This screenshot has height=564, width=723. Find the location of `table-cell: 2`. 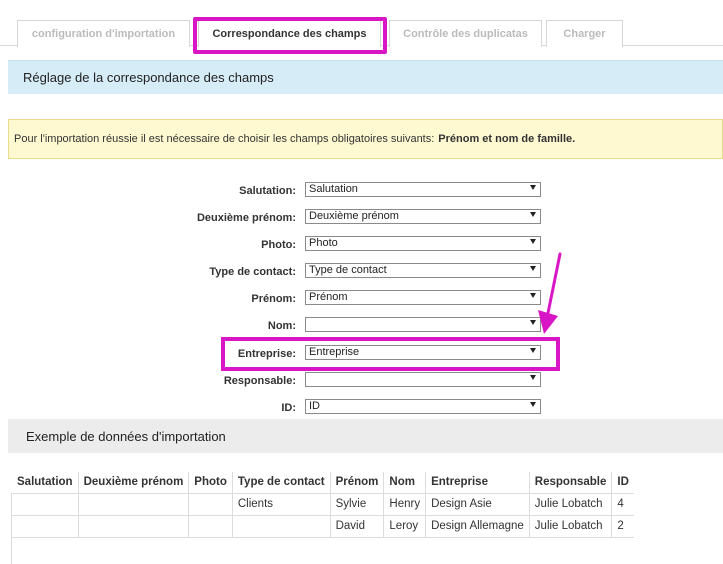

table-cell: 2 is located at coordinates (622, 526).